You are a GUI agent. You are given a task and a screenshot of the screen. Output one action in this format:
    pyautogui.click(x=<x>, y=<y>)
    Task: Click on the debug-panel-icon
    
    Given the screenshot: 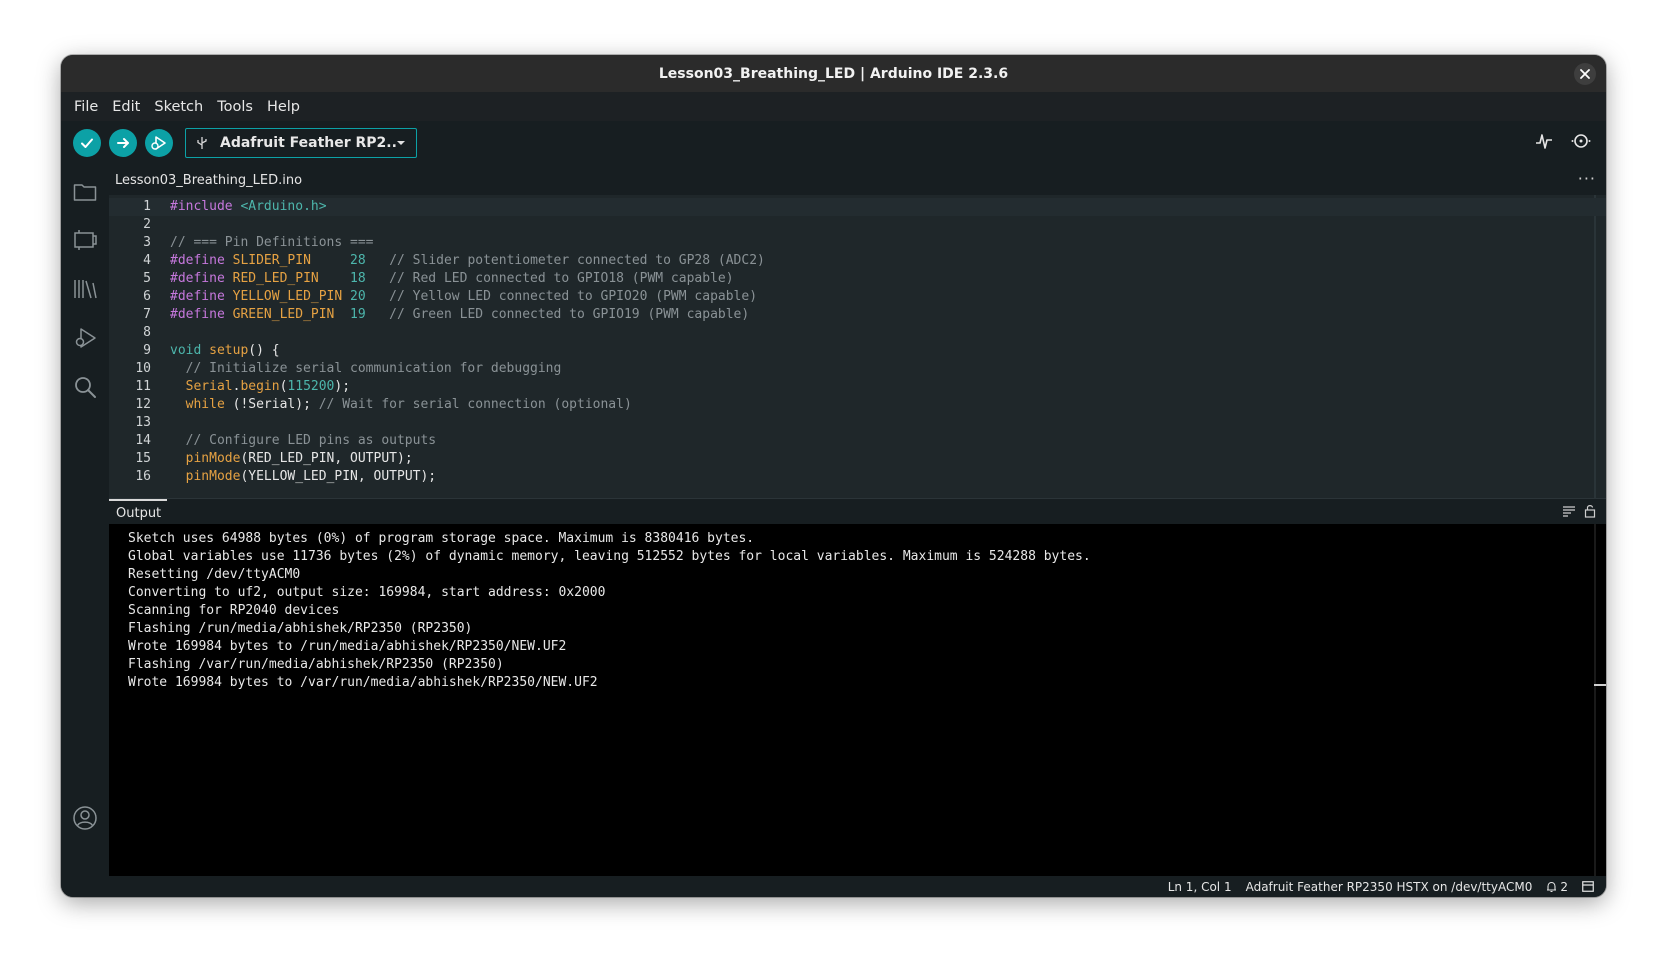 What is the action you would take?
    pyautogui.click(x=85, y=338)
    